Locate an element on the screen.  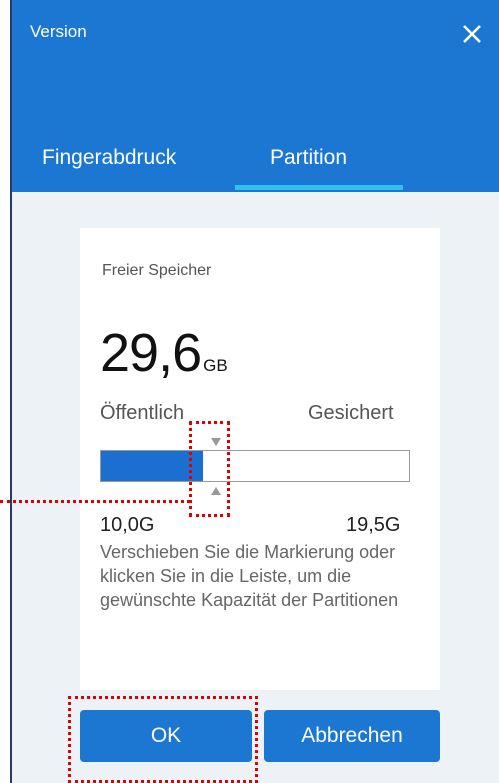
close-icon is located at coordinates (472, 34).